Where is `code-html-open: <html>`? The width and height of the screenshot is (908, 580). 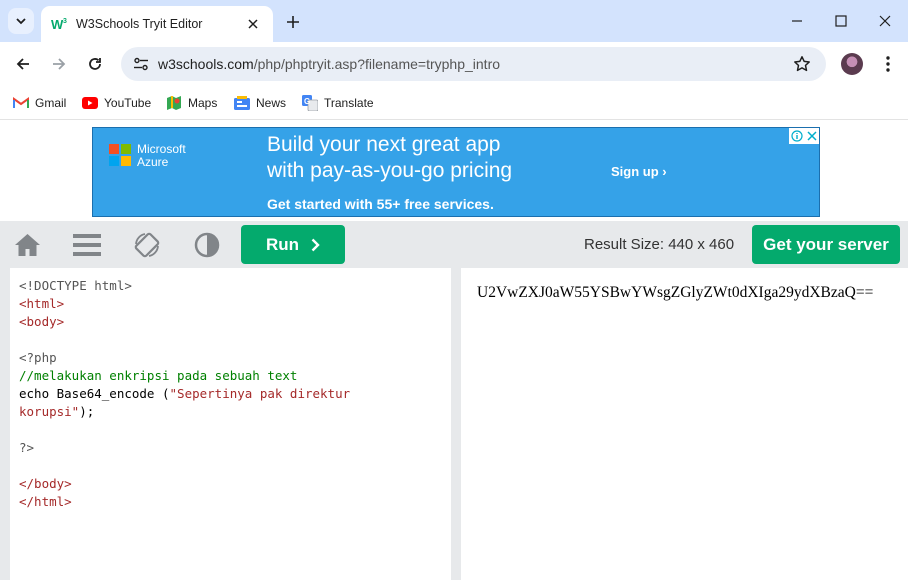 code-html-open: <html> is located at coordinates (42, 303).